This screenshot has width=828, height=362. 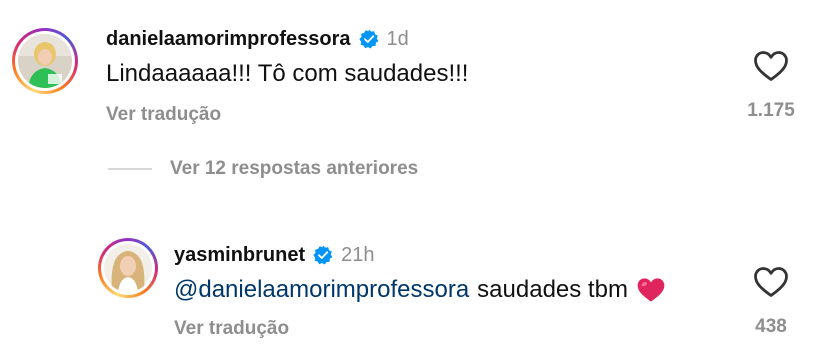 What do you see at coordinates (228, 39) in the screenshot?
I see `comment-username: danielaamorimprofessora` at bounding box center [228, 39].